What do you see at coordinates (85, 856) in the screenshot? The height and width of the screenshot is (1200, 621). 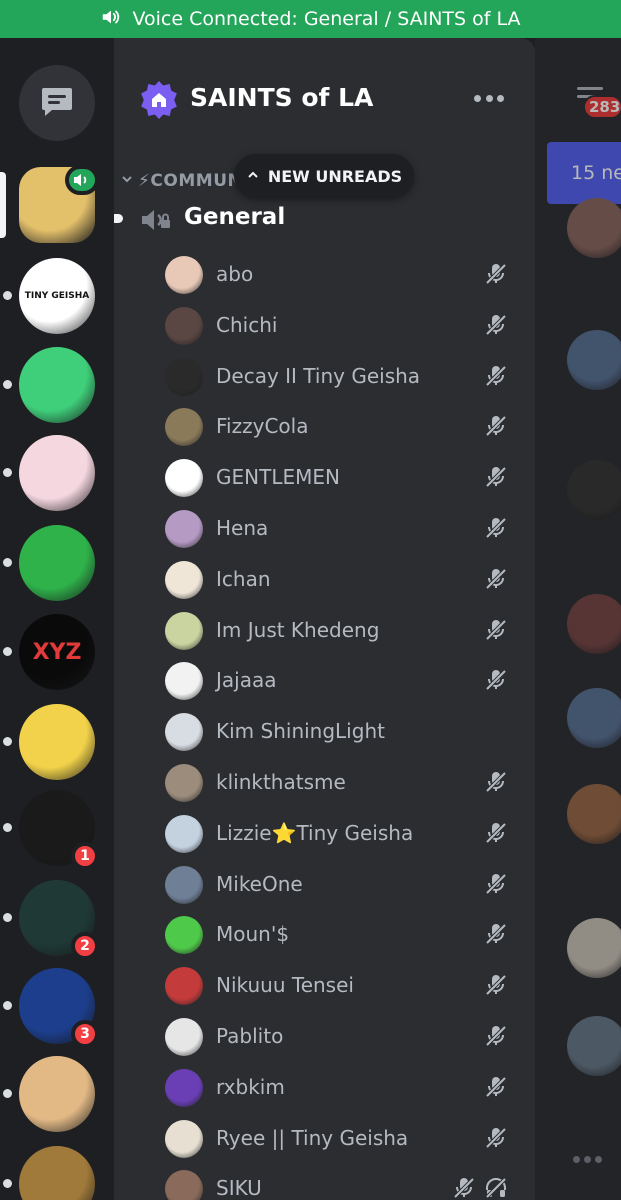 I see `mention-badge: 1` at bounding box center [85, 856].